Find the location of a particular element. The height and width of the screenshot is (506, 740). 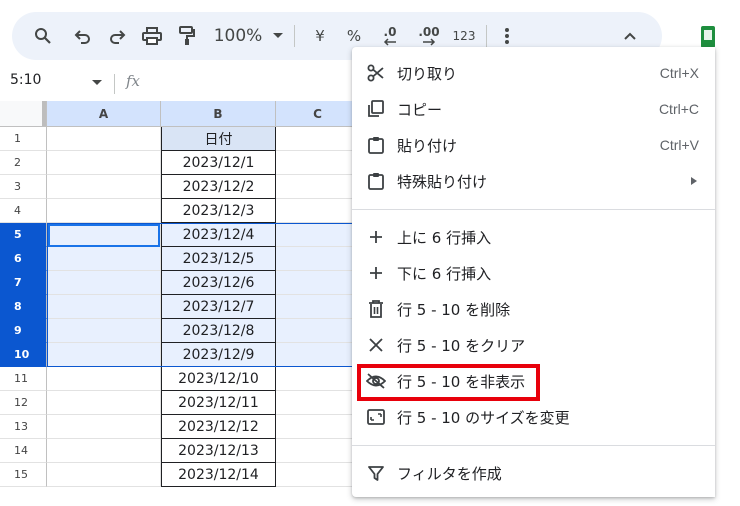

menu-item-cut: 切り取り Ctrl+X is located at coordinates (533, 73).